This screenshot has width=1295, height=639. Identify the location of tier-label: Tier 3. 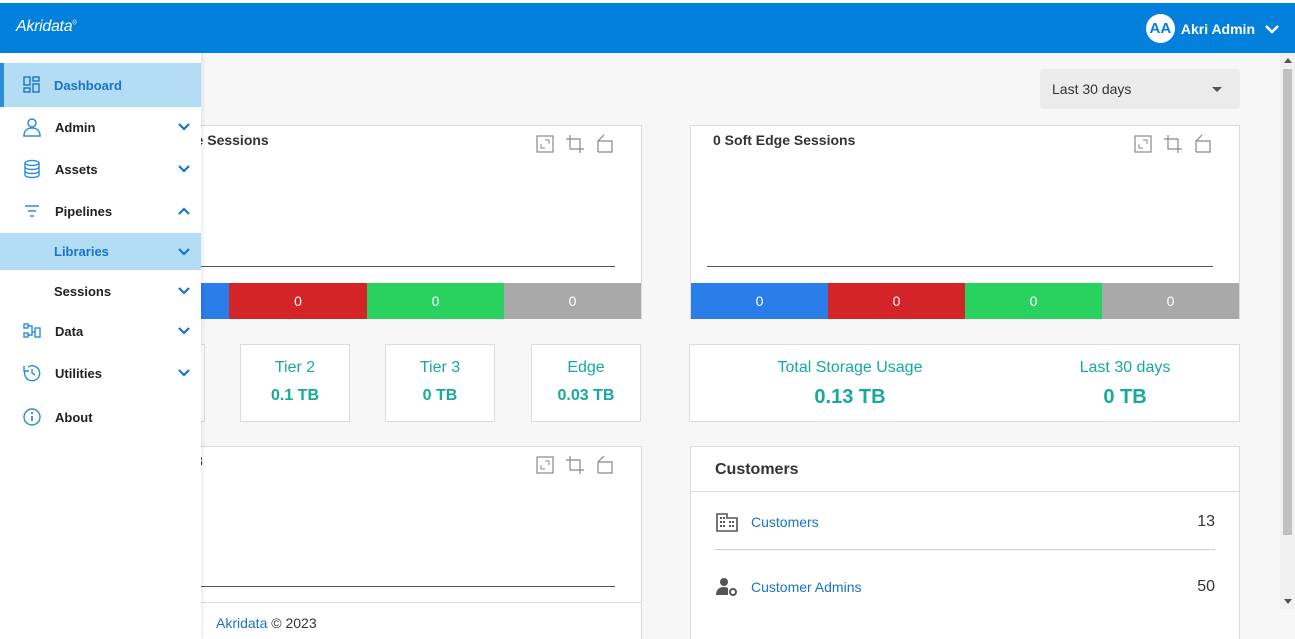
(440, 367).